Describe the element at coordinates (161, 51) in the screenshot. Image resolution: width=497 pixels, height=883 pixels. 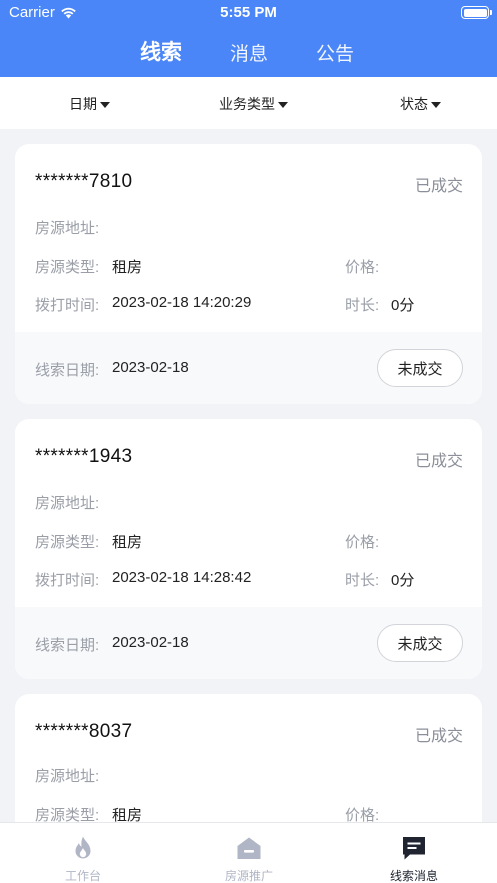
I see `tab-leads: 线索` at that location.